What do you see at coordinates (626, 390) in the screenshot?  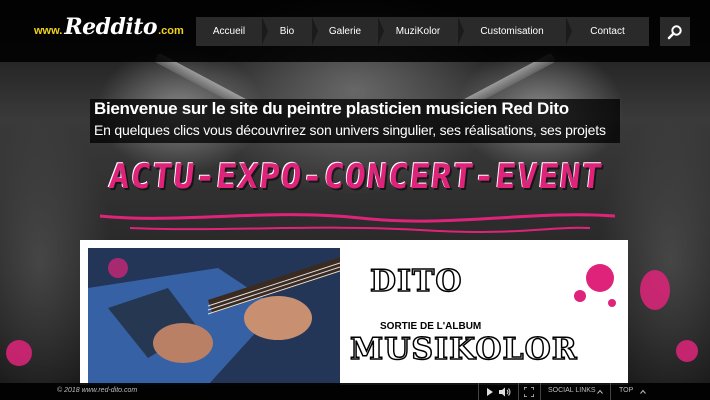 I see `back-to-top-button: TOP` at bounding box center [626, 390].